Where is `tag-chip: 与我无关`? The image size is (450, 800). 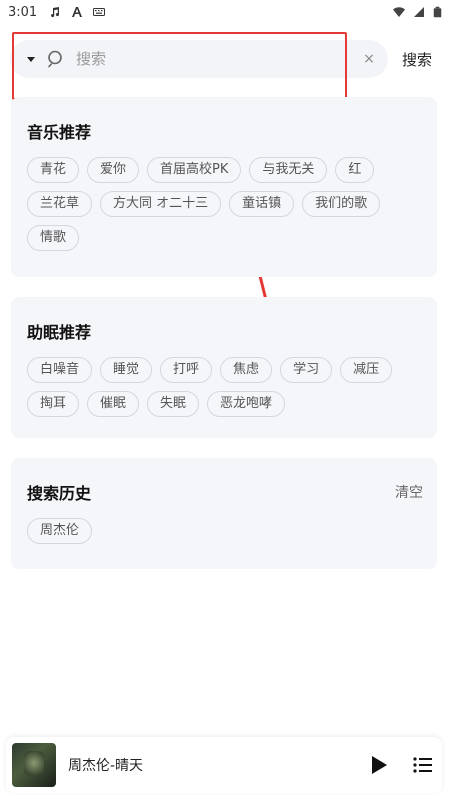 tag-chip: 与我无关 is located at coordinates (288, 170).